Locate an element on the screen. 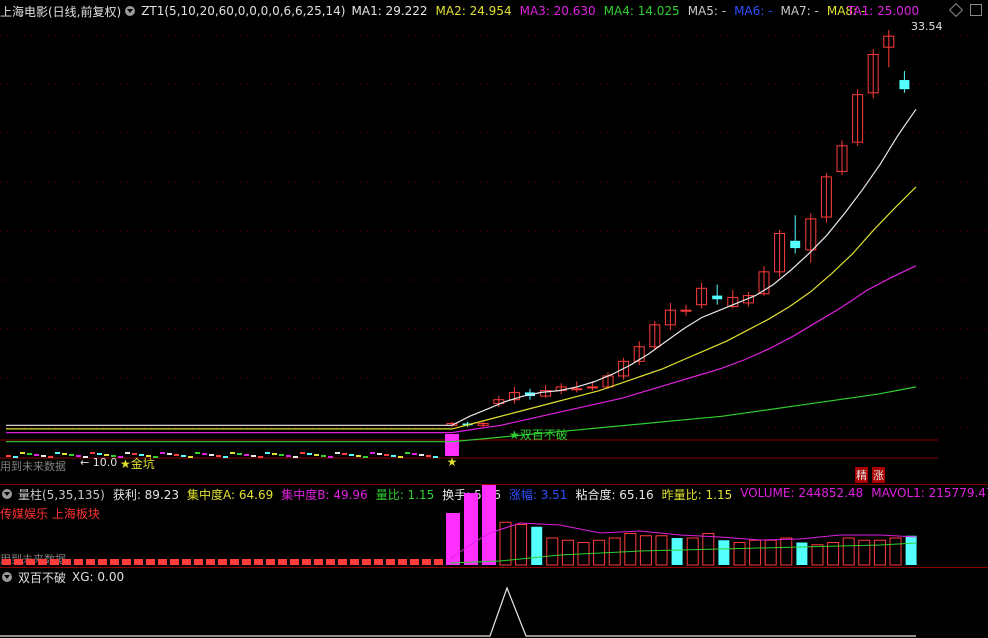 This screenshot has height=638, width=988. star-marker: ★ is located at coordinates (452, 462).